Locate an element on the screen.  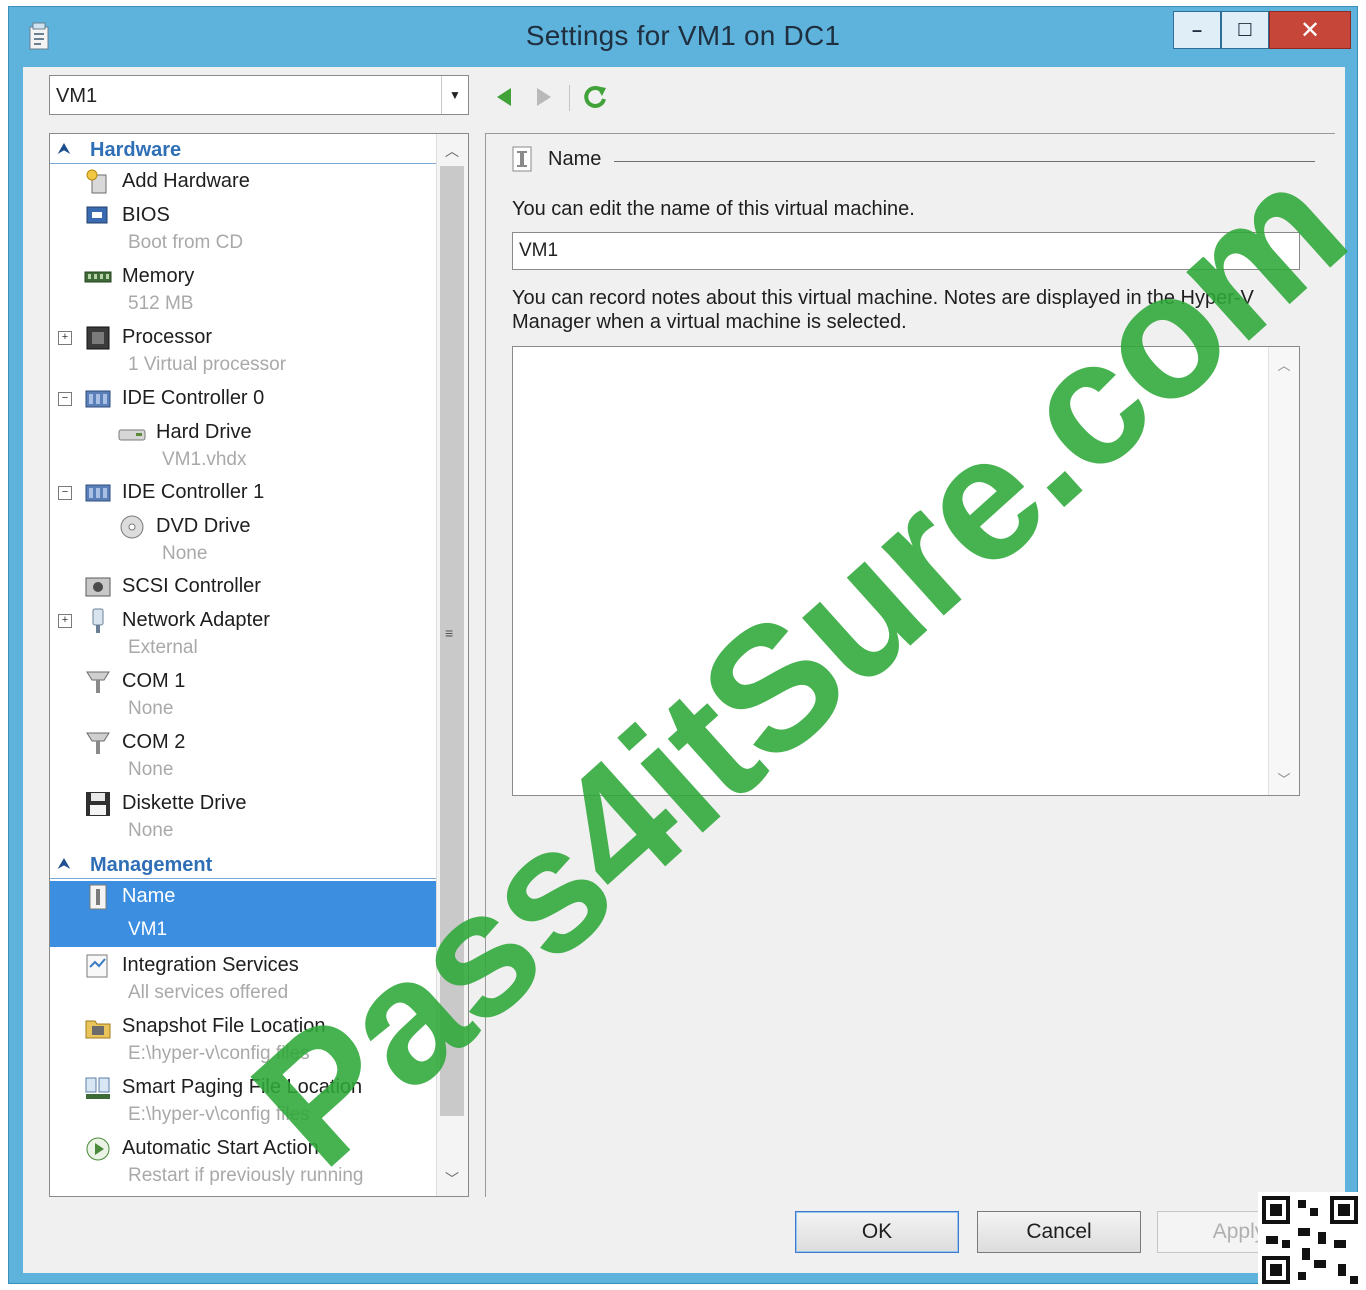
vm-selector-dropdown: VM1 ▼ is located at coordinates (259, 95).